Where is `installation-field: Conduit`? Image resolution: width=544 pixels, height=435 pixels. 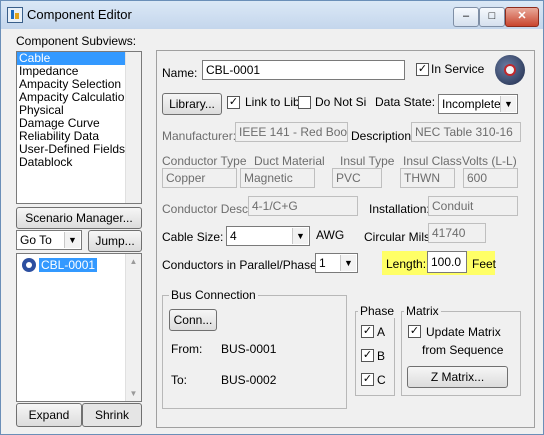 installation-field: Conduit is located at coordinates (473, 206).